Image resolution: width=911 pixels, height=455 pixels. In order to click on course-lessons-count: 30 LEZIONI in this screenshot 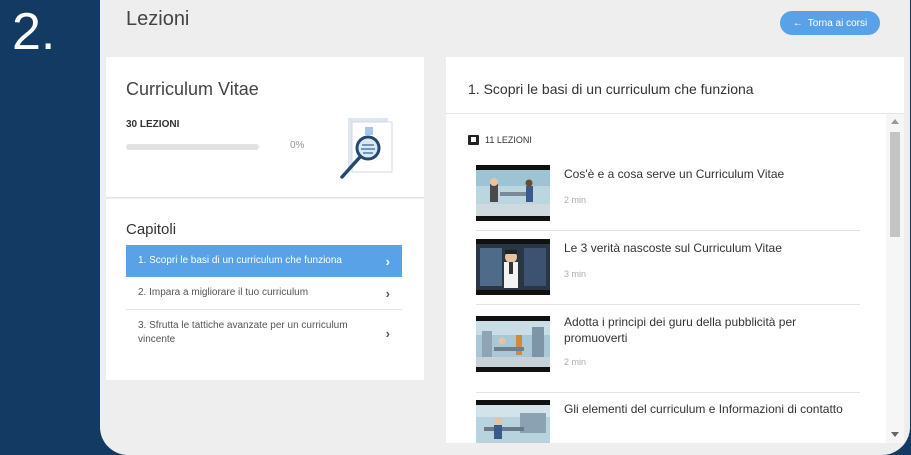, I will do `click(153, 124)`.